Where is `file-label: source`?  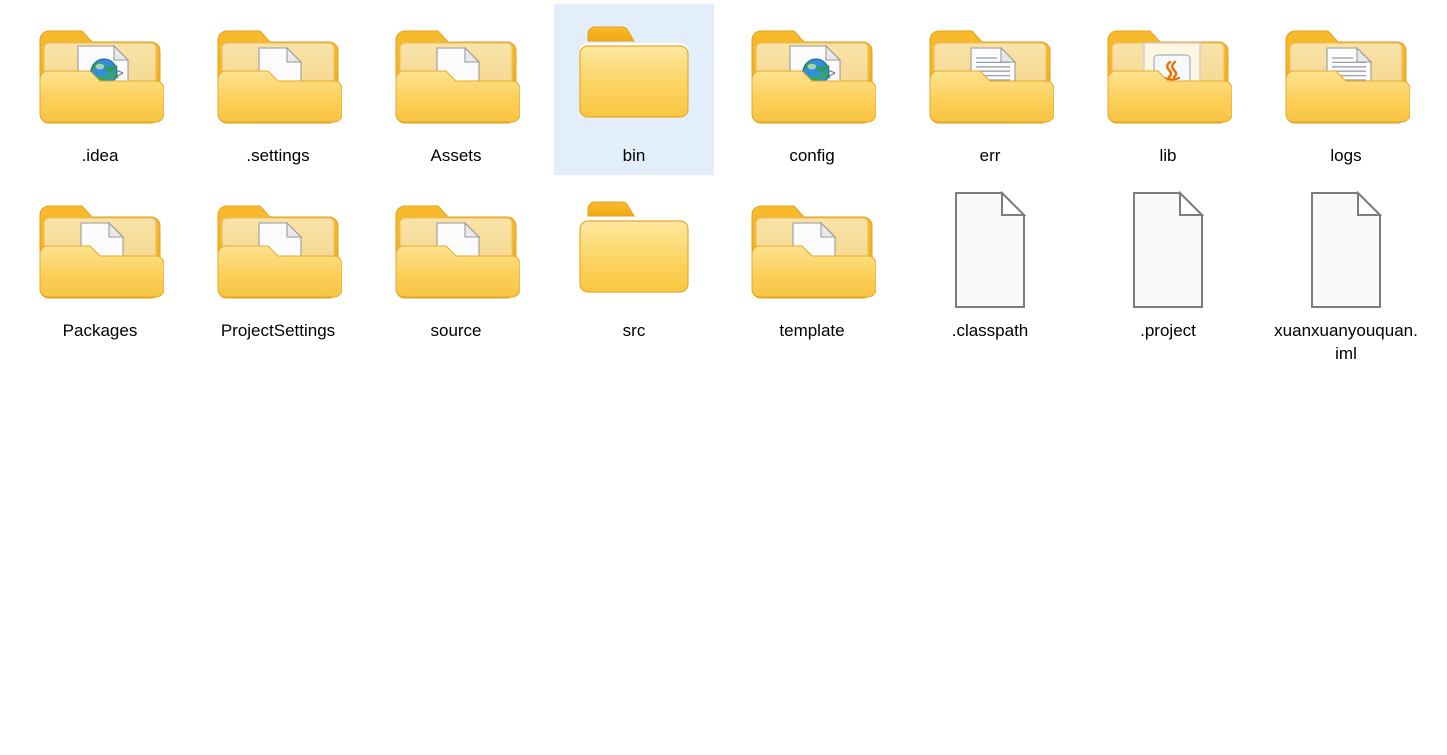 file-label: source is located at coordinates (456, 330).